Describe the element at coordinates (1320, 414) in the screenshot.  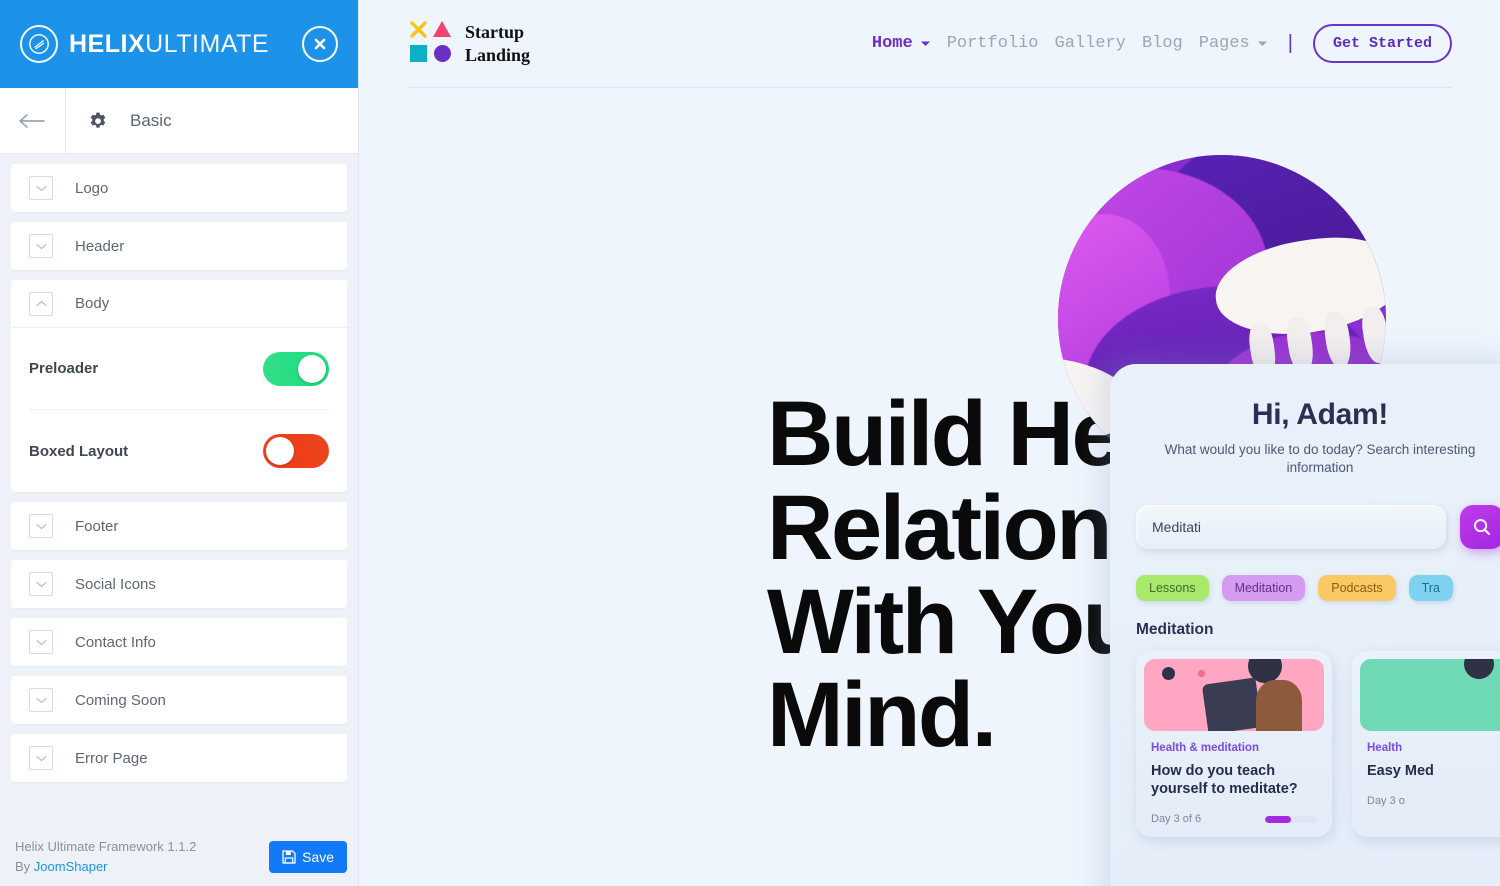
I see `phone-greeting: Hi, Adam!` at that location.